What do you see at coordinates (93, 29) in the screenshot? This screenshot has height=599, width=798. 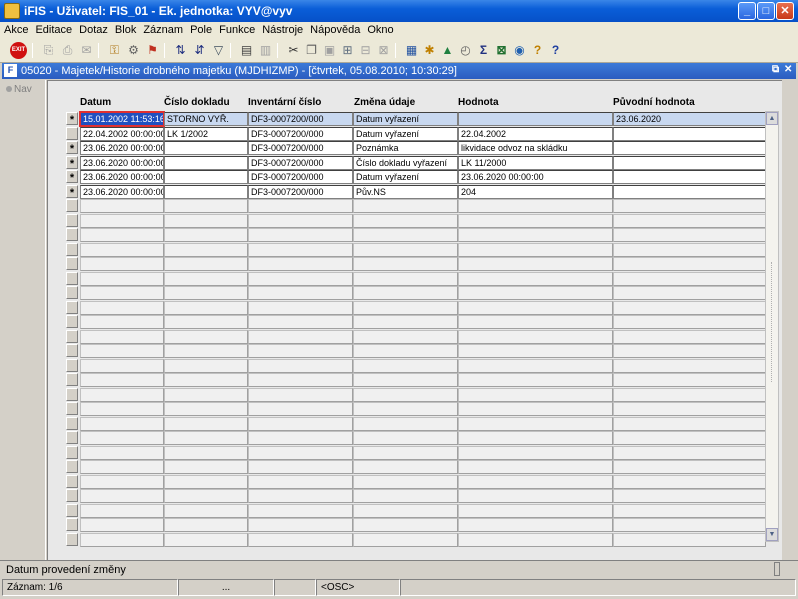 I see `menu-dotaz: Dotaz` at bounding box center [93, 29].